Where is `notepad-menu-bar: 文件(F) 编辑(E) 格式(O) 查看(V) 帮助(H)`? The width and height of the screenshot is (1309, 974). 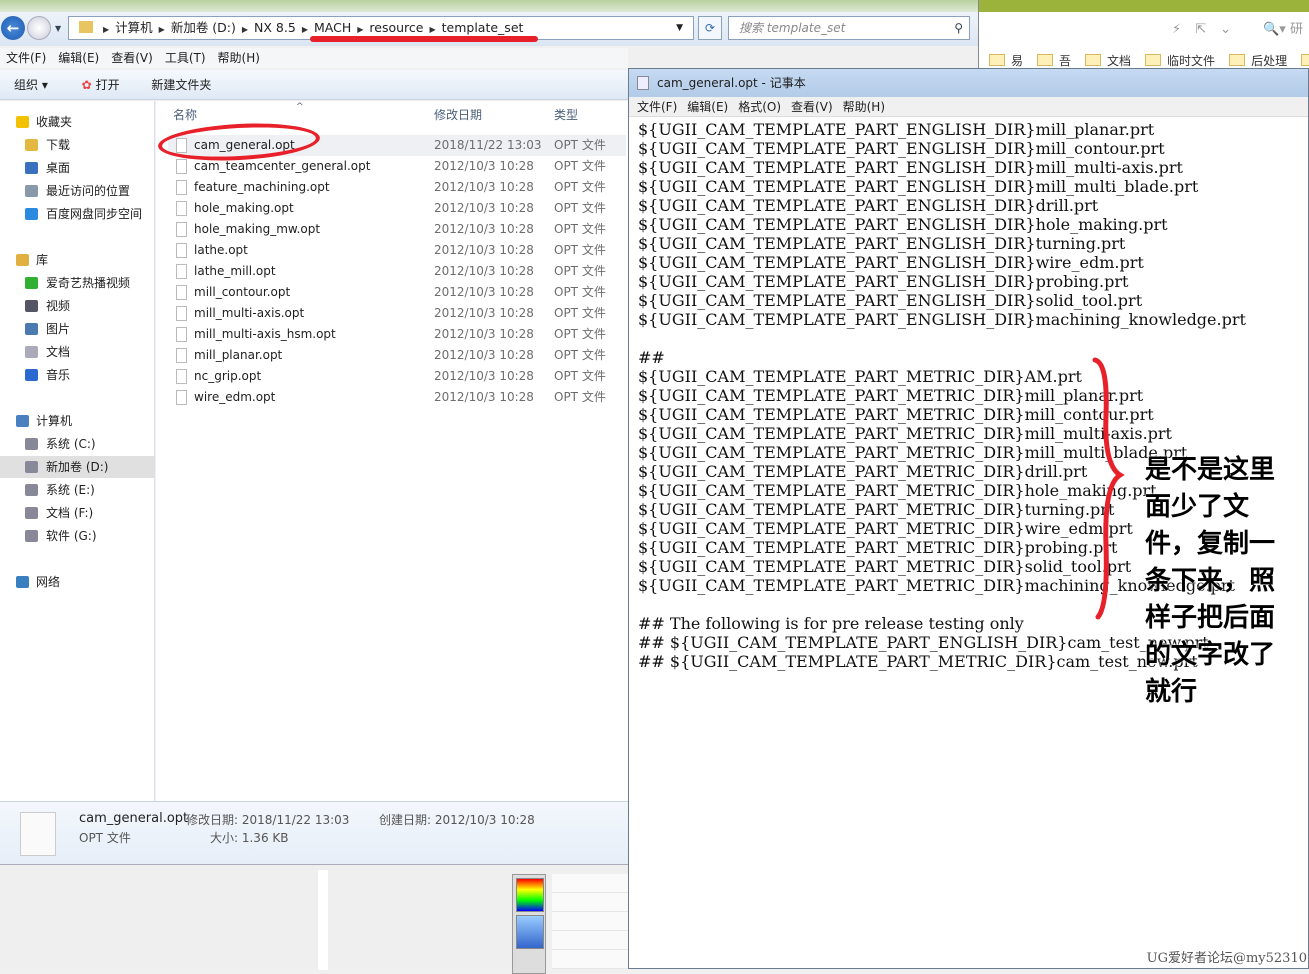
notepad-menu-bar: 文件(F) 编辑(E) 格式(O) 查看(V) 帮助(H) is located at coordinates (968, 107).